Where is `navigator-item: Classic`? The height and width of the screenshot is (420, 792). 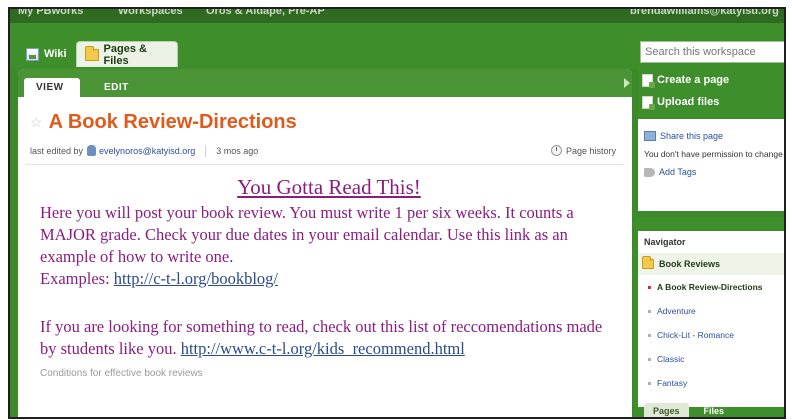 navigator-item: Classic is located at coordinates (711, 359).